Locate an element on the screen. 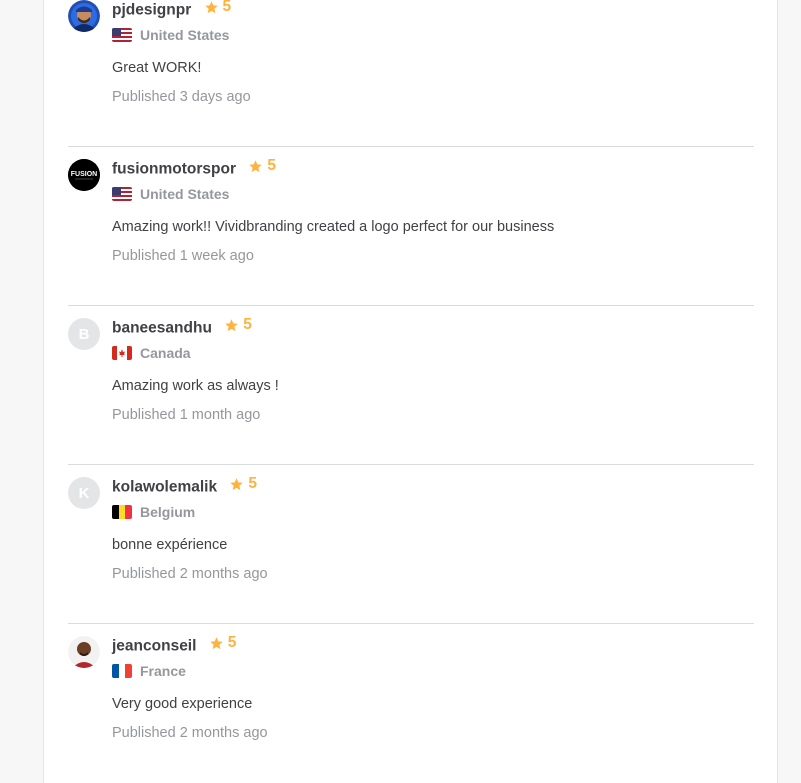 The image size is (801, 783). reviewer-country: Belgium is located at coordinates (153, 512).